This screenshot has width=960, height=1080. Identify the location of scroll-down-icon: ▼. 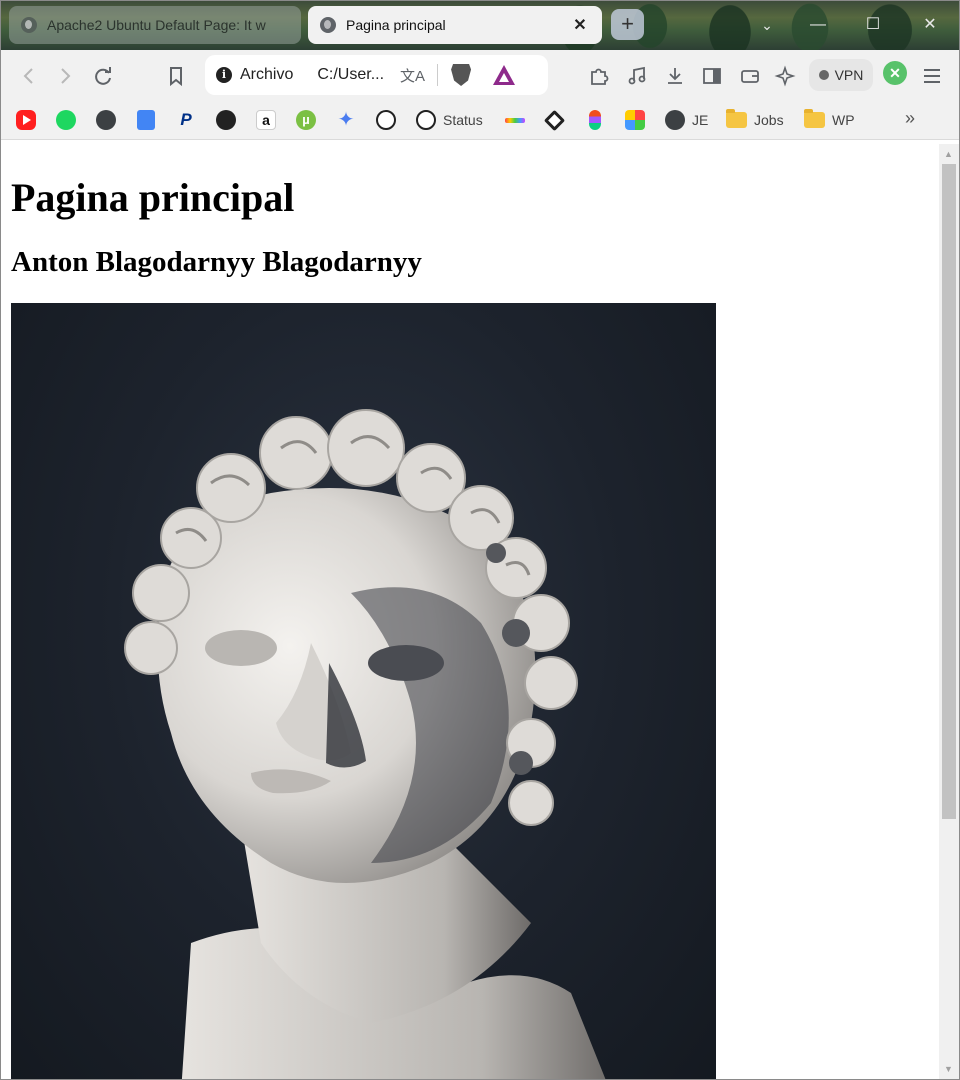
(948, 1069).